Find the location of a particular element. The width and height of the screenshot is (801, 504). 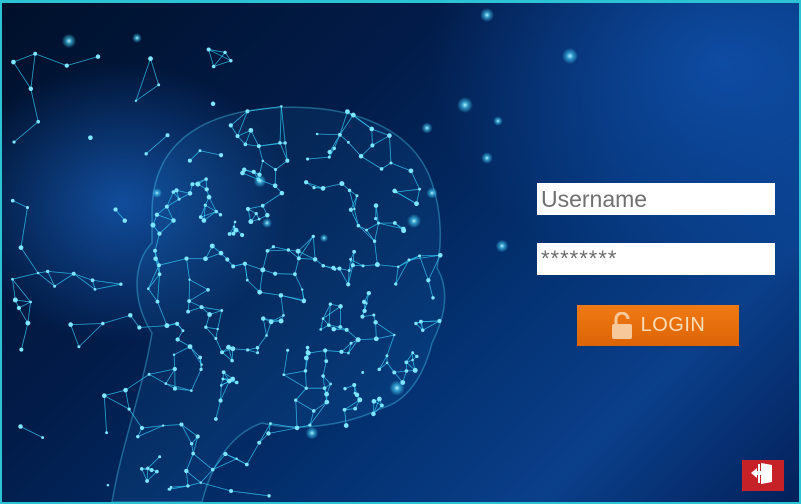

exit-button is located at coordinates (763, 475).